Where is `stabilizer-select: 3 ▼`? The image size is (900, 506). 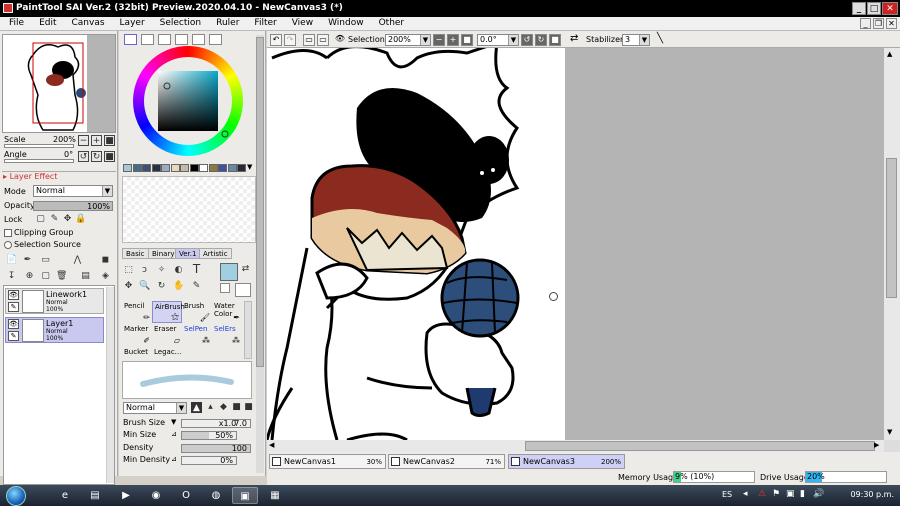
stabilizer-select: 3 ▼ is located at coordinates (636, 40).